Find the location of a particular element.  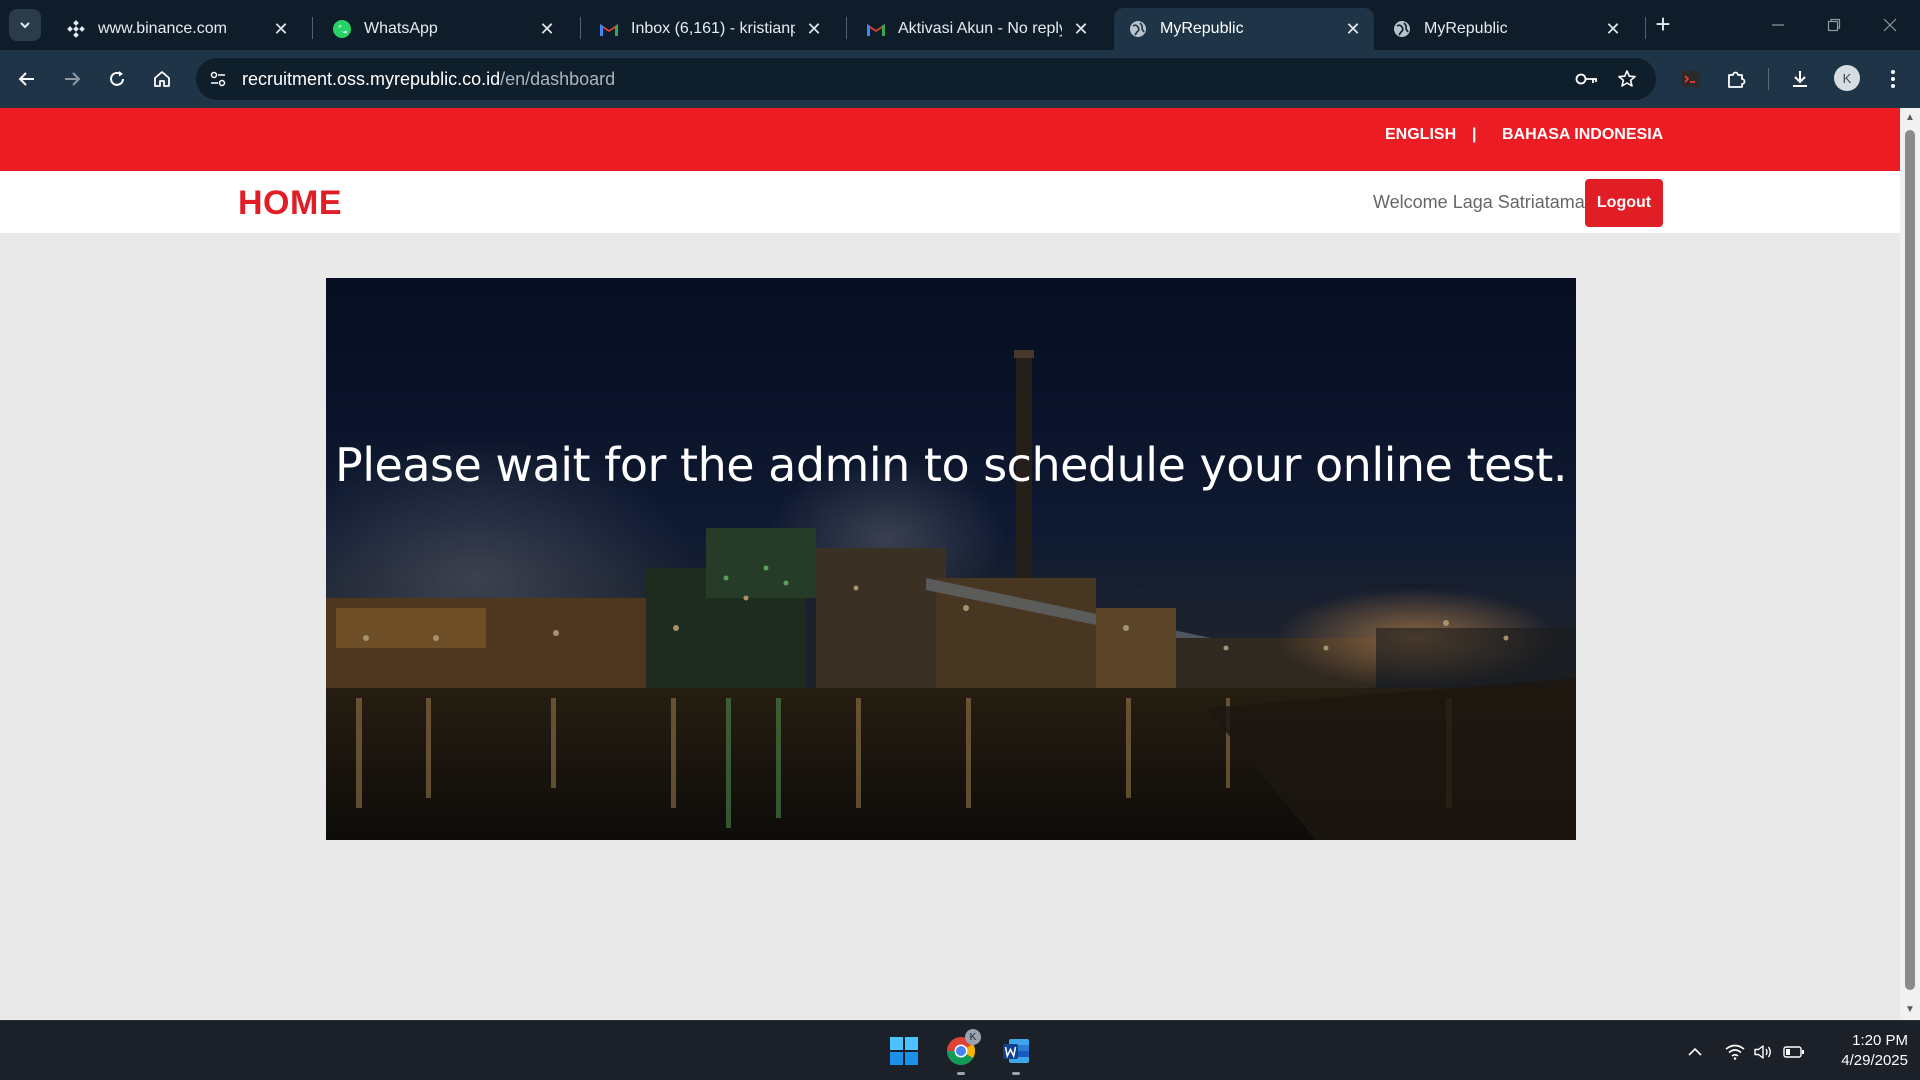

back-button is located at coordinates (27, 79).